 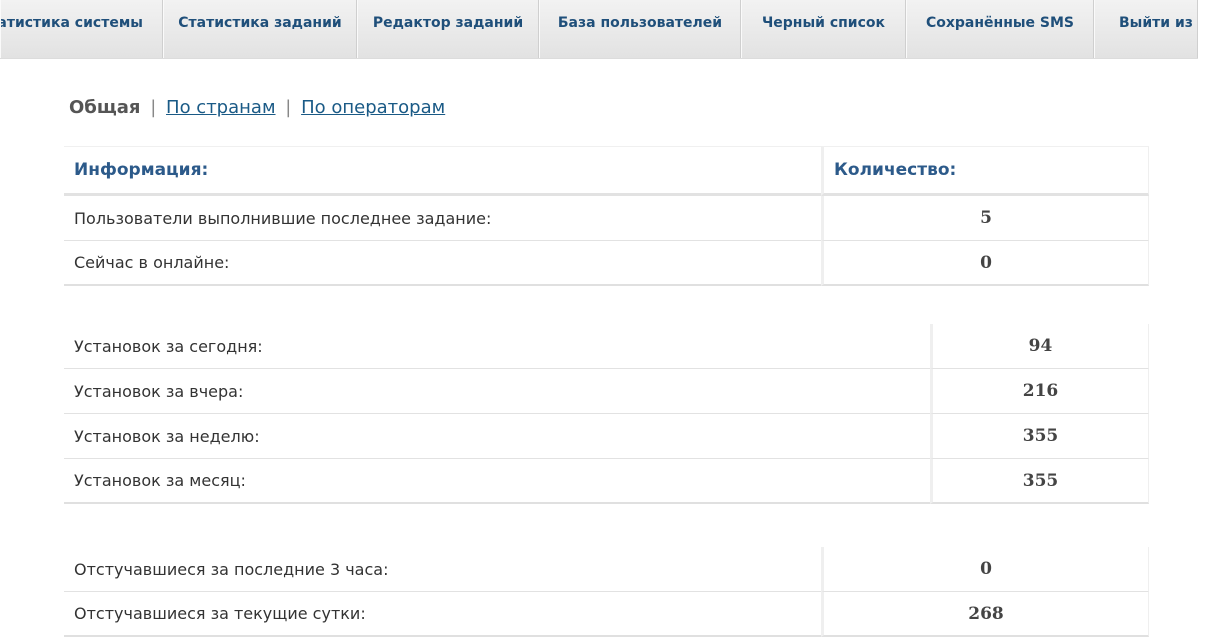 I want to click on table-row: Установок за месяц: 355, so click(x=606, y=481).